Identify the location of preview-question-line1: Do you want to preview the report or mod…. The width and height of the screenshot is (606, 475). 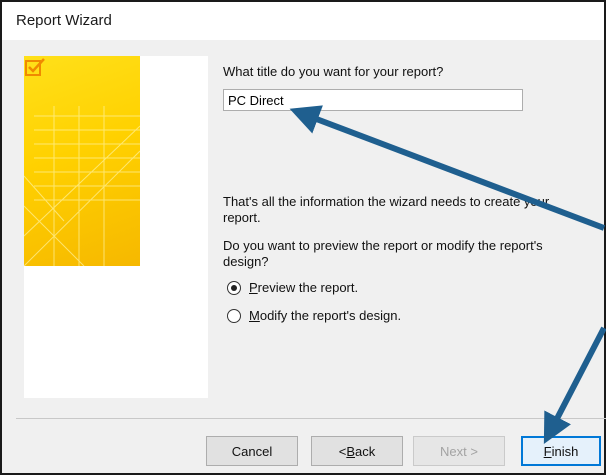
(383, 245).